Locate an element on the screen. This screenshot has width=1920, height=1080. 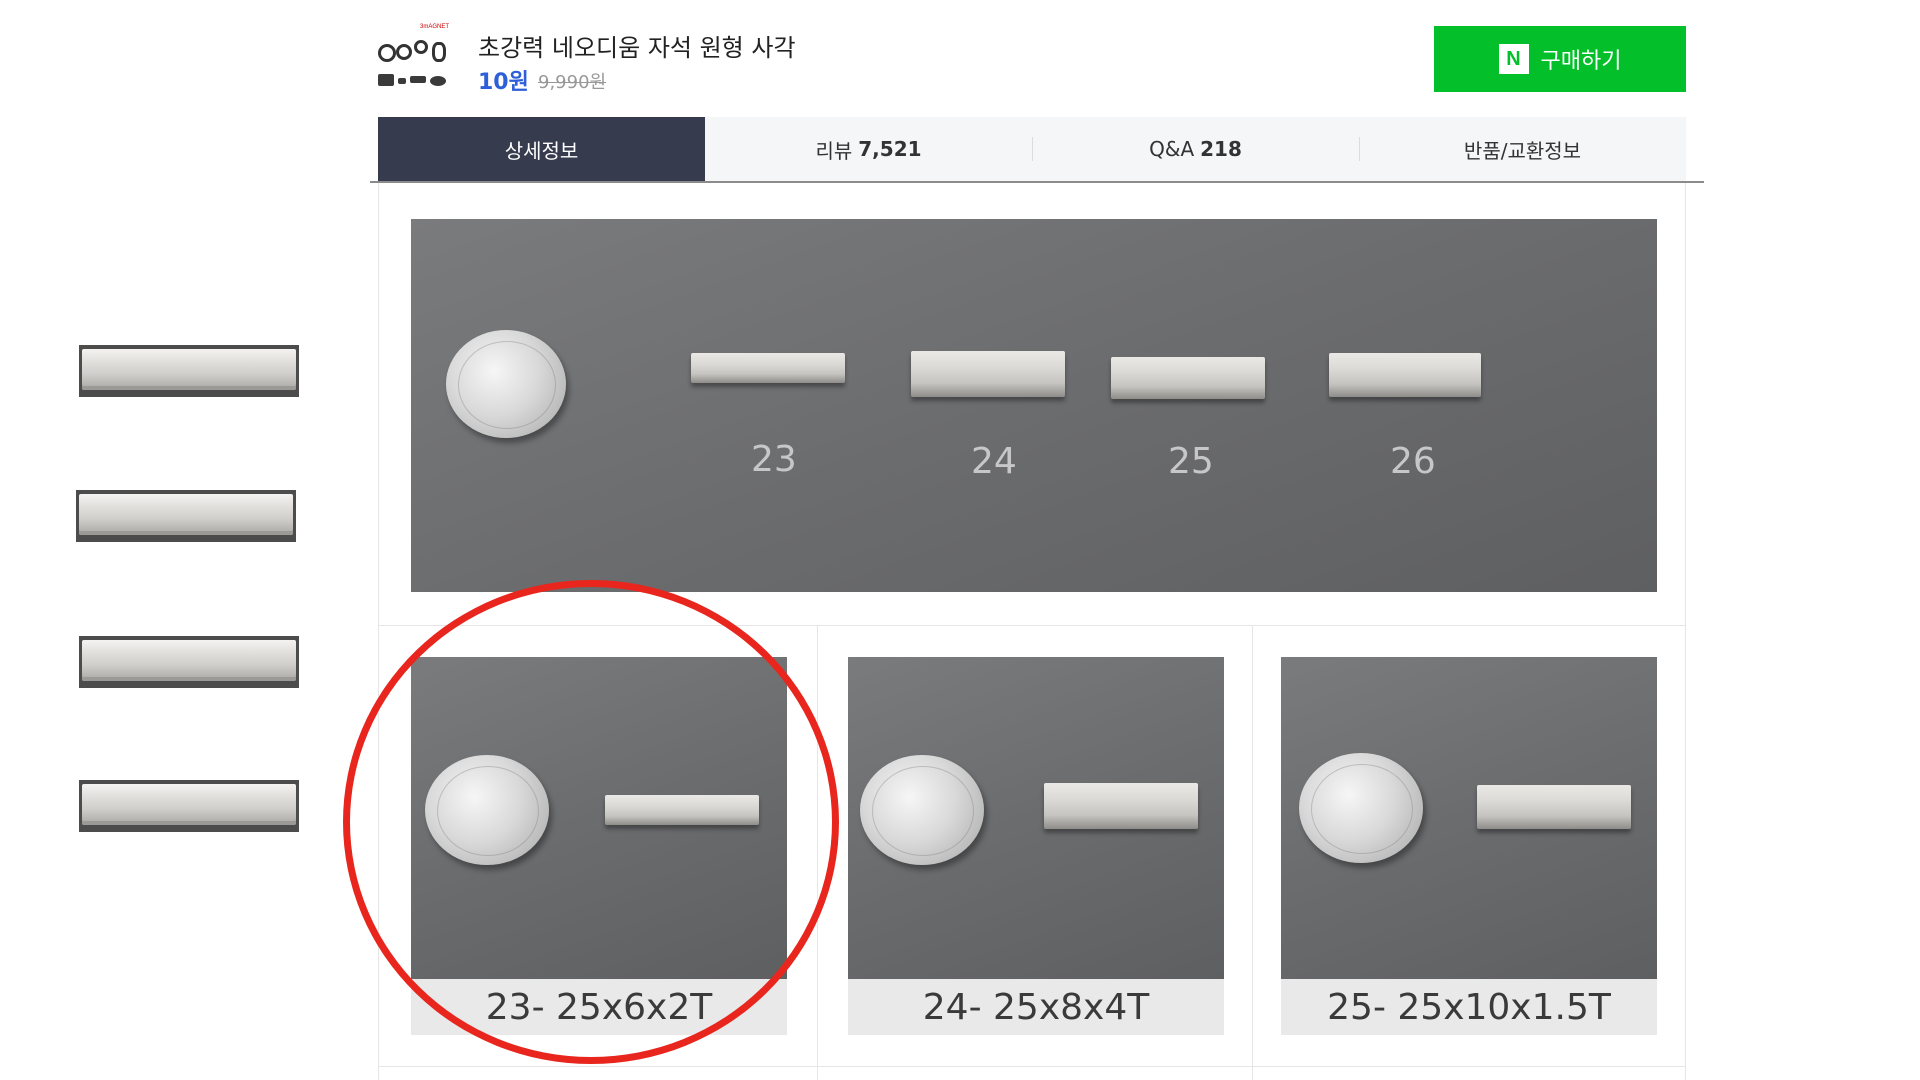
original-price: 9,990원 is located at coordinates (572, 82).